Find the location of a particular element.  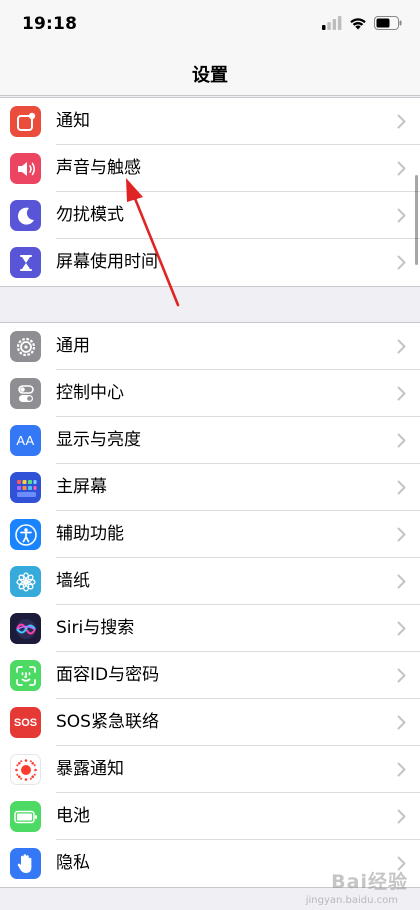

settings-row-label: SOS紧急联络 is located at coordinates (107, 722).